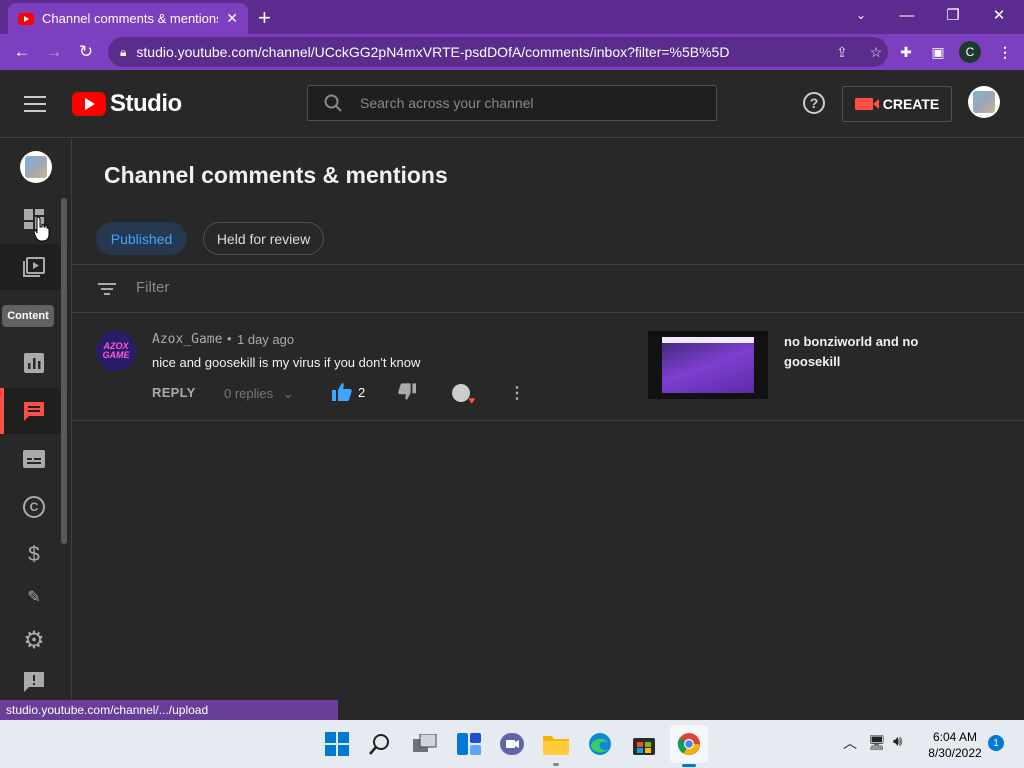  I want to click on account-avatar, so click(984, 102).